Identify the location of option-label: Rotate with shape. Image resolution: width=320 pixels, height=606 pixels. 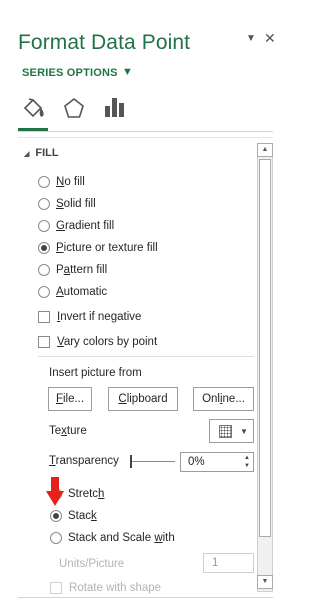
(115, 588).